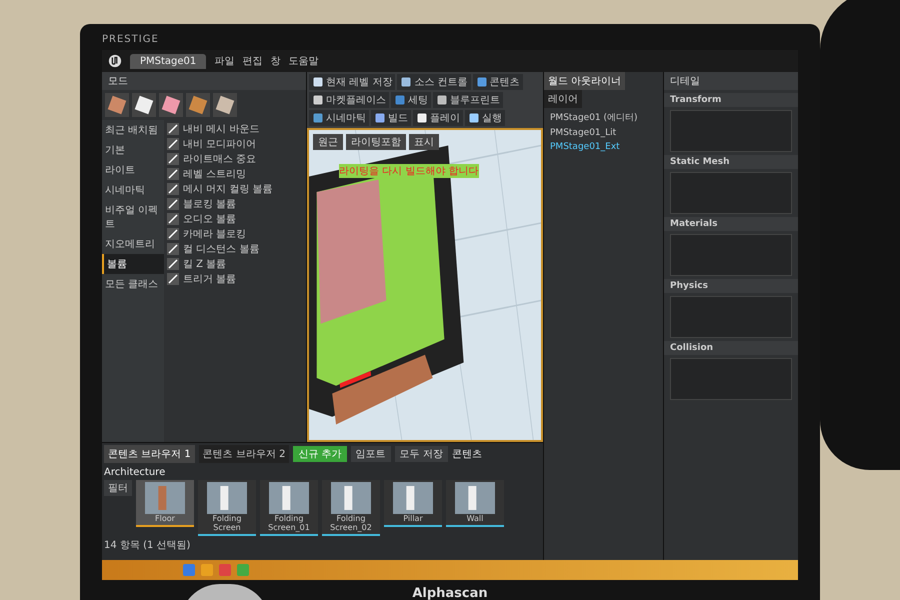 Image resolution: width=900 pixels, height=600 pixels. I want to click on actor-item: 내비 모디파이어, so click(219, 144).